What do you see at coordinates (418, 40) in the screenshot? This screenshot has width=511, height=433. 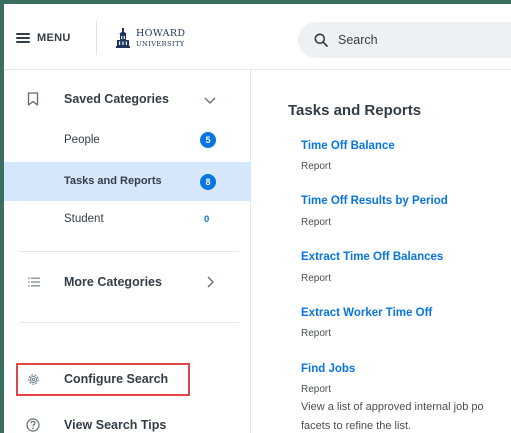 I see `search-input` at bounding box center [418, 40].